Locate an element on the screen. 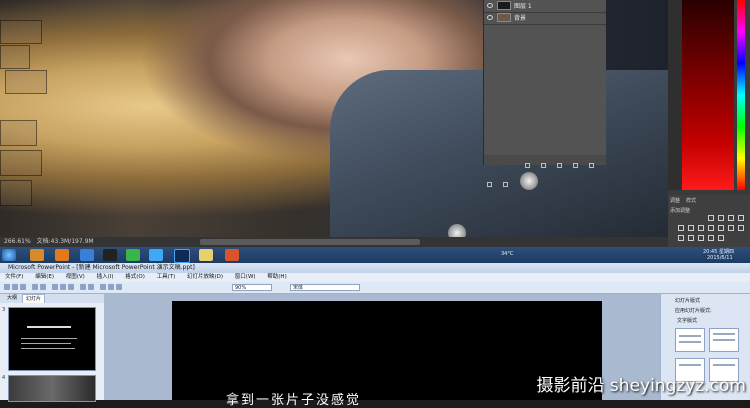 The height and width of the screenshot is (408, 750). bw-icon is located at coordinates (711, 228).